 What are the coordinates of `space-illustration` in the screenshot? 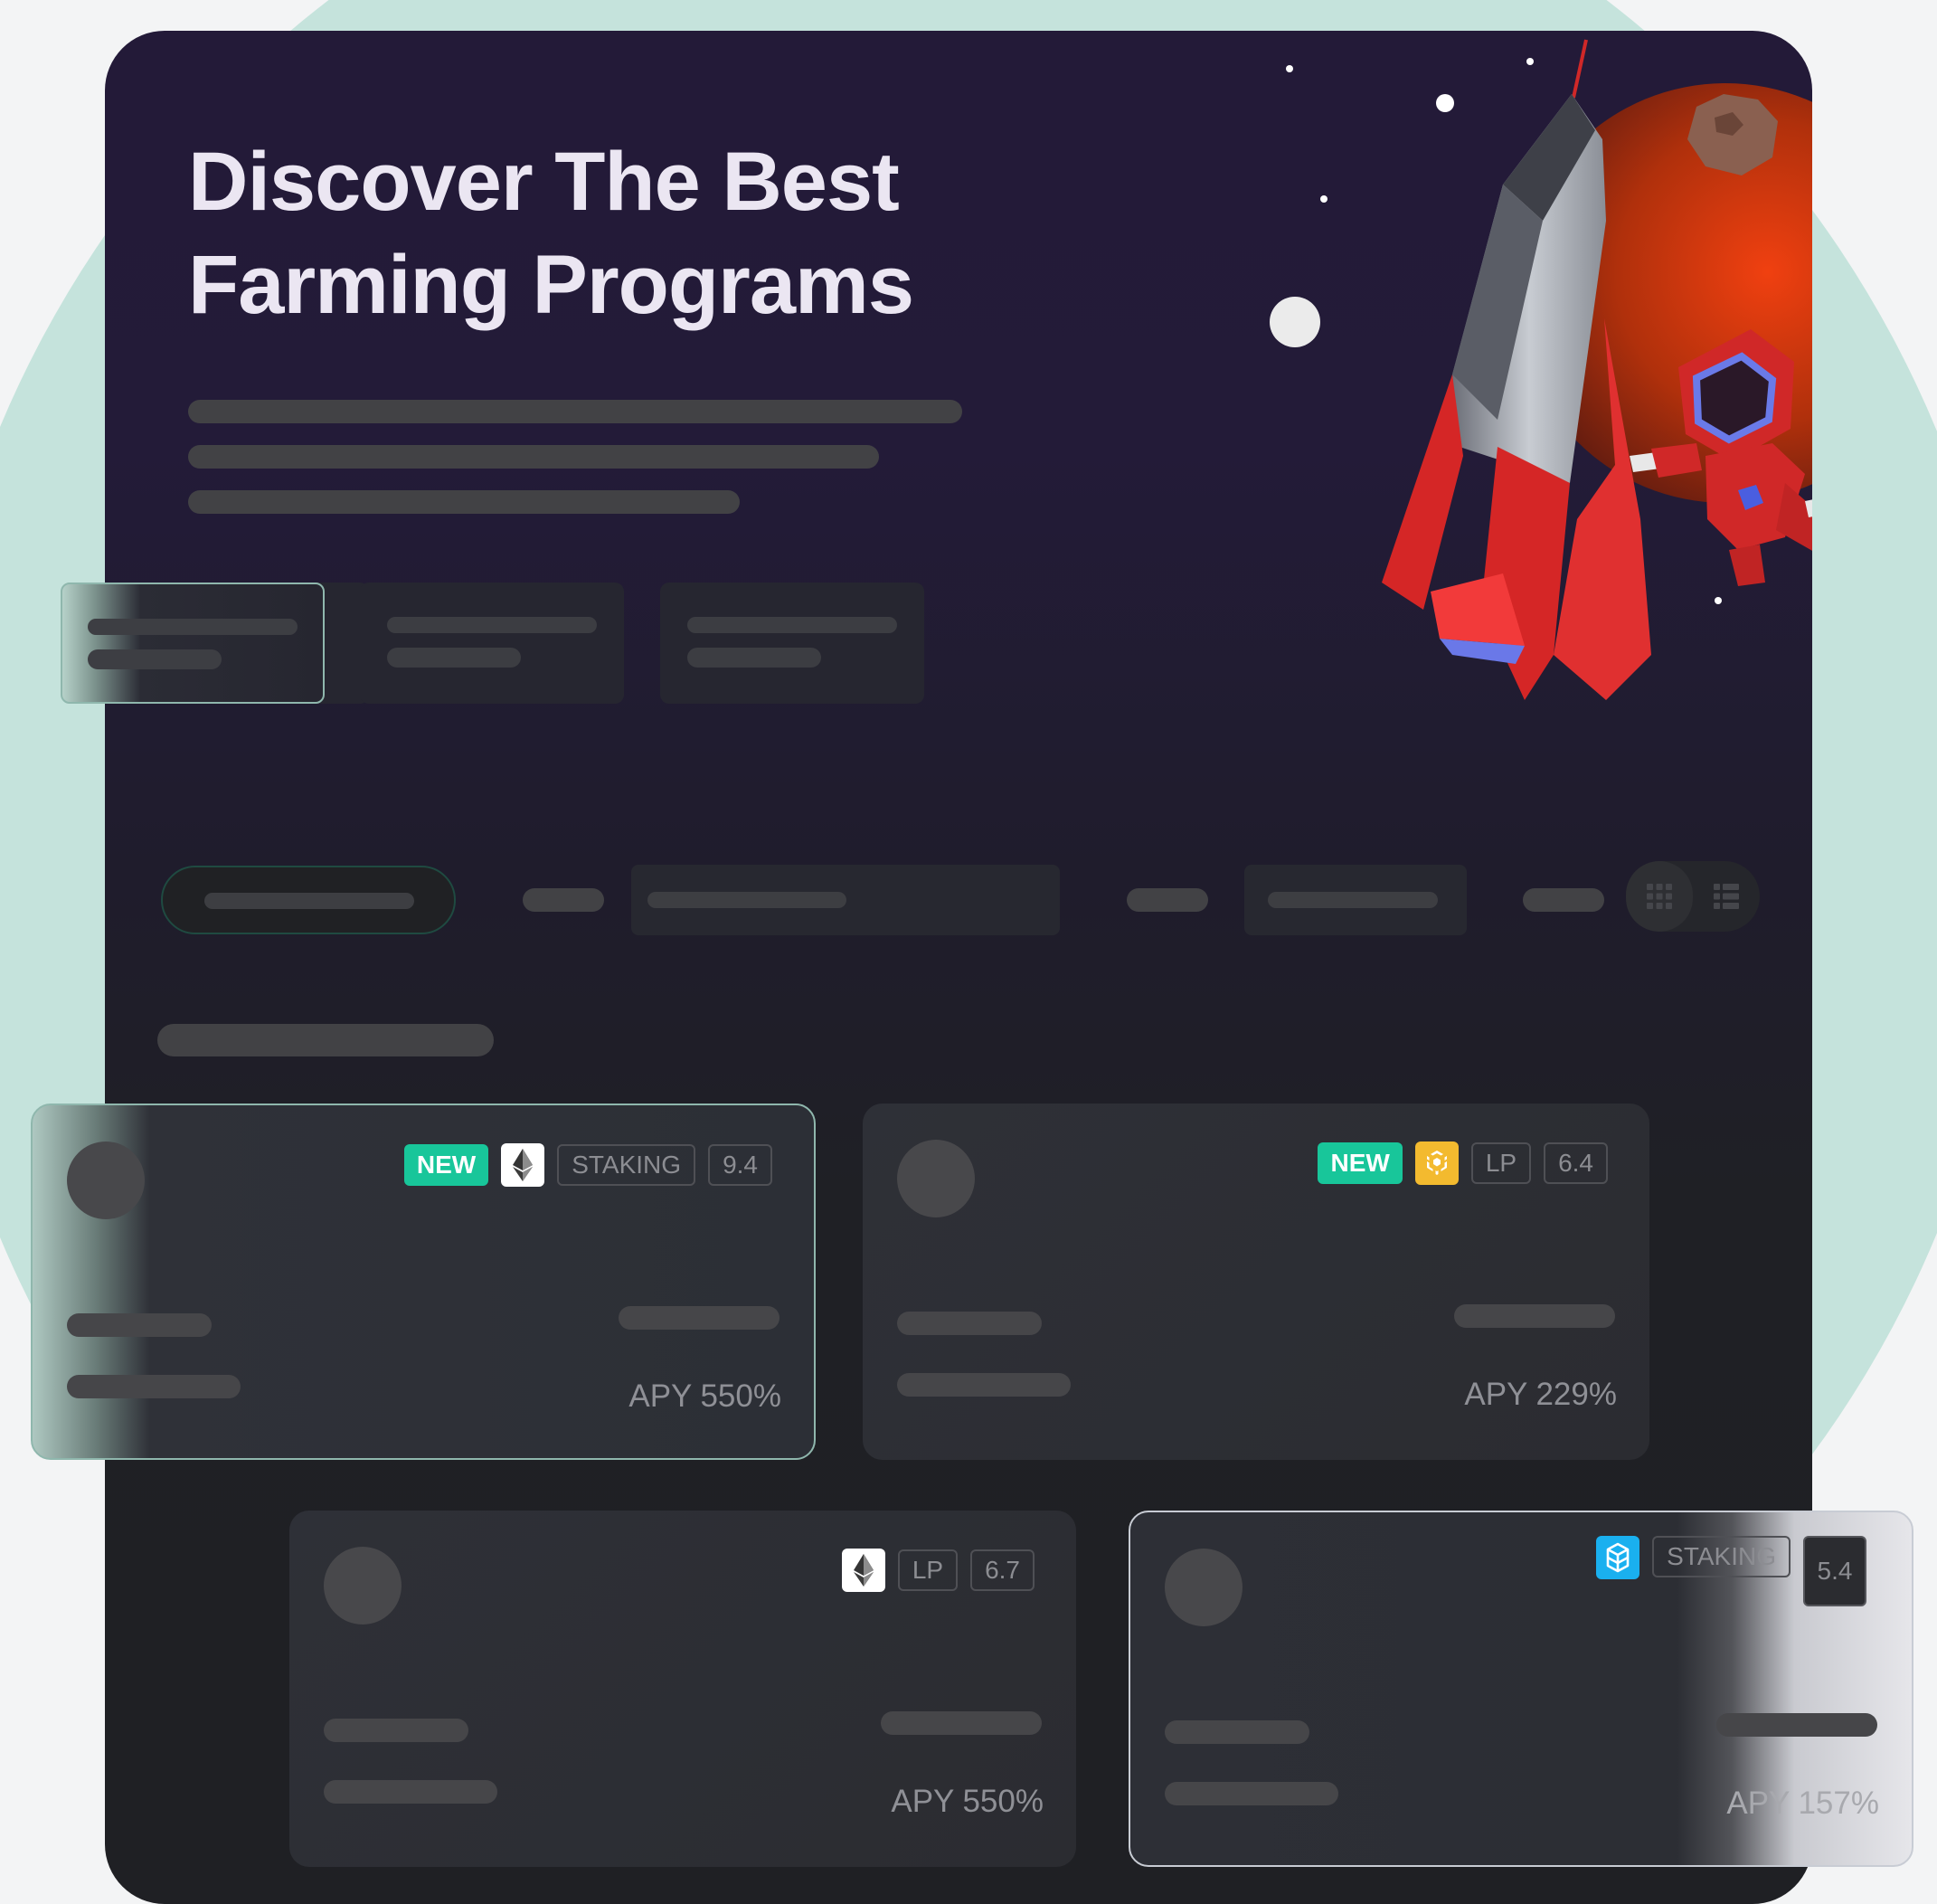 It's located at (1541, 369).